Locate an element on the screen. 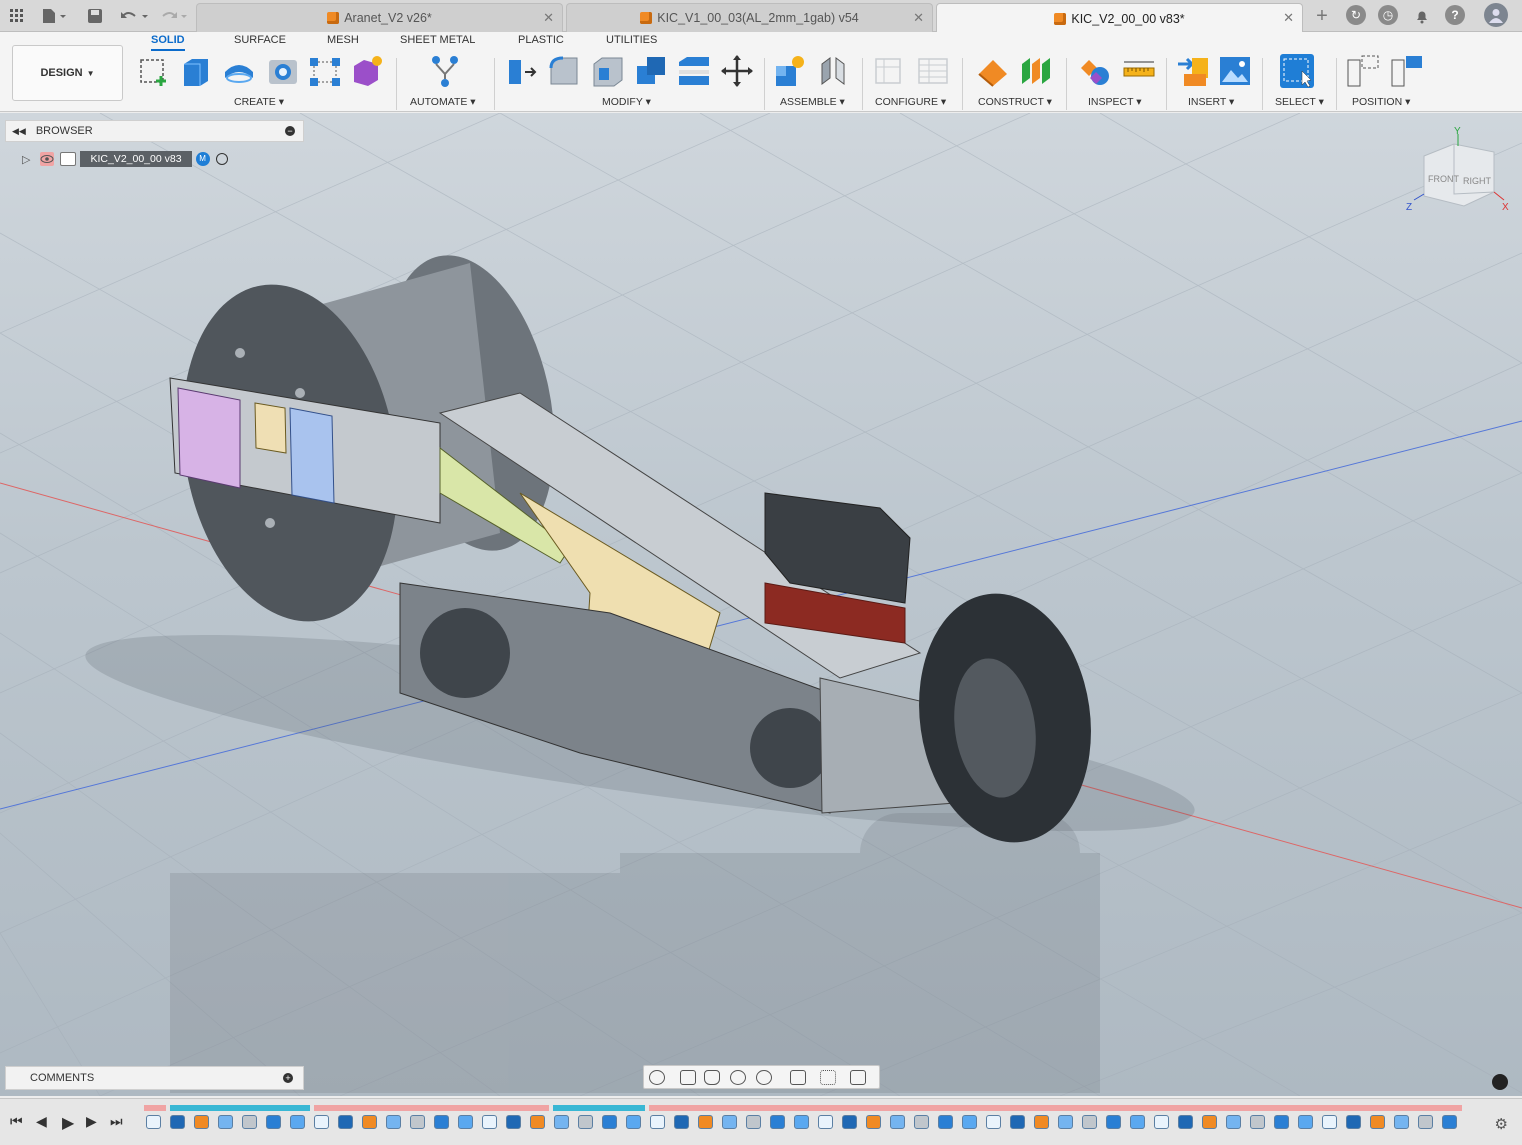 The height and width of the screenshot is (1145, 1522). document-tab-active: KIC_V2_00_00 v83* ✕ is located at coordinates (1119, 18).